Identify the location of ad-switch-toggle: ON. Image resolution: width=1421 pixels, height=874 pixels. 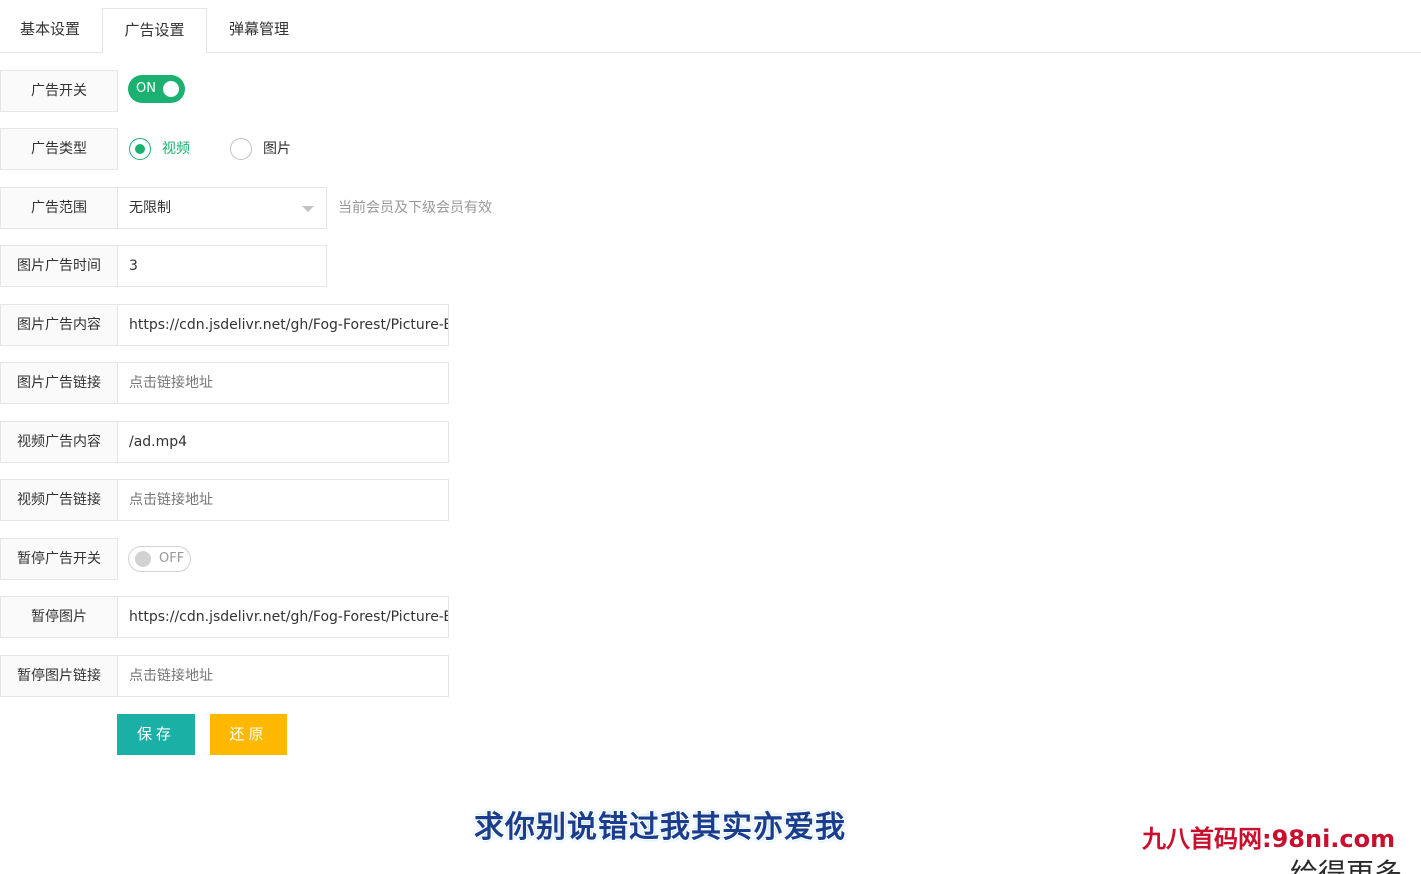
(156, 89).